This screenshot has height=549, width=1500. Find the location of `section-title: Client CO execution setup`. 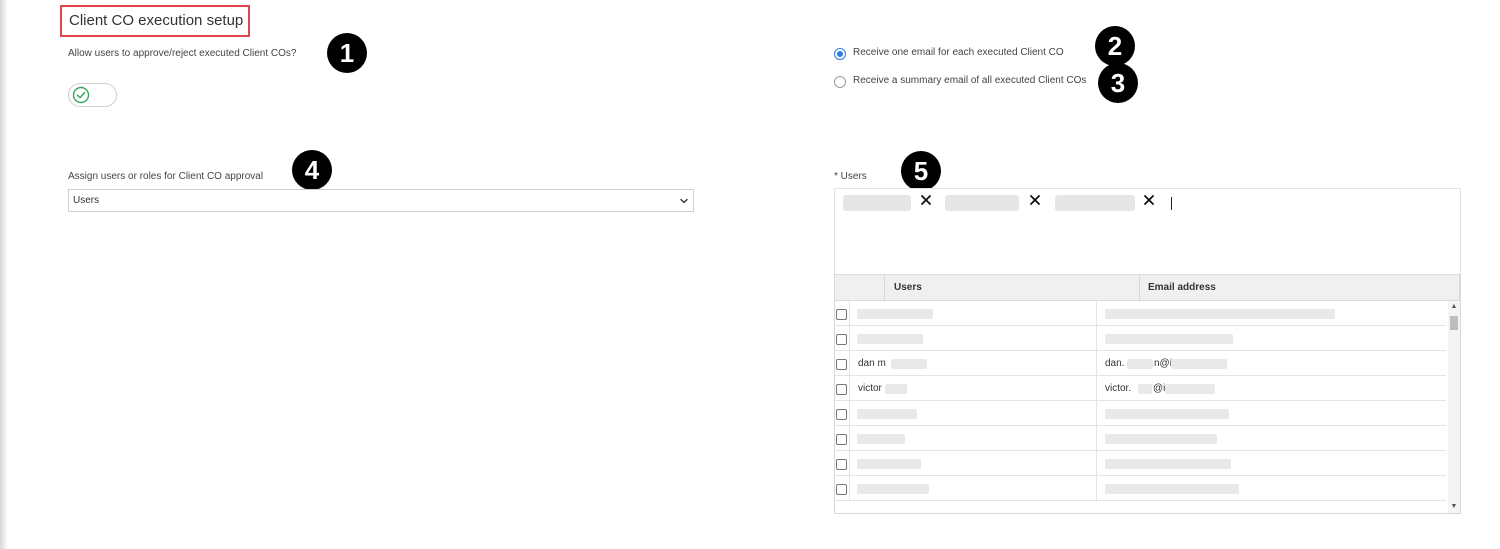

section-title: Client CO execution setup is located at coordinates (155, 21).